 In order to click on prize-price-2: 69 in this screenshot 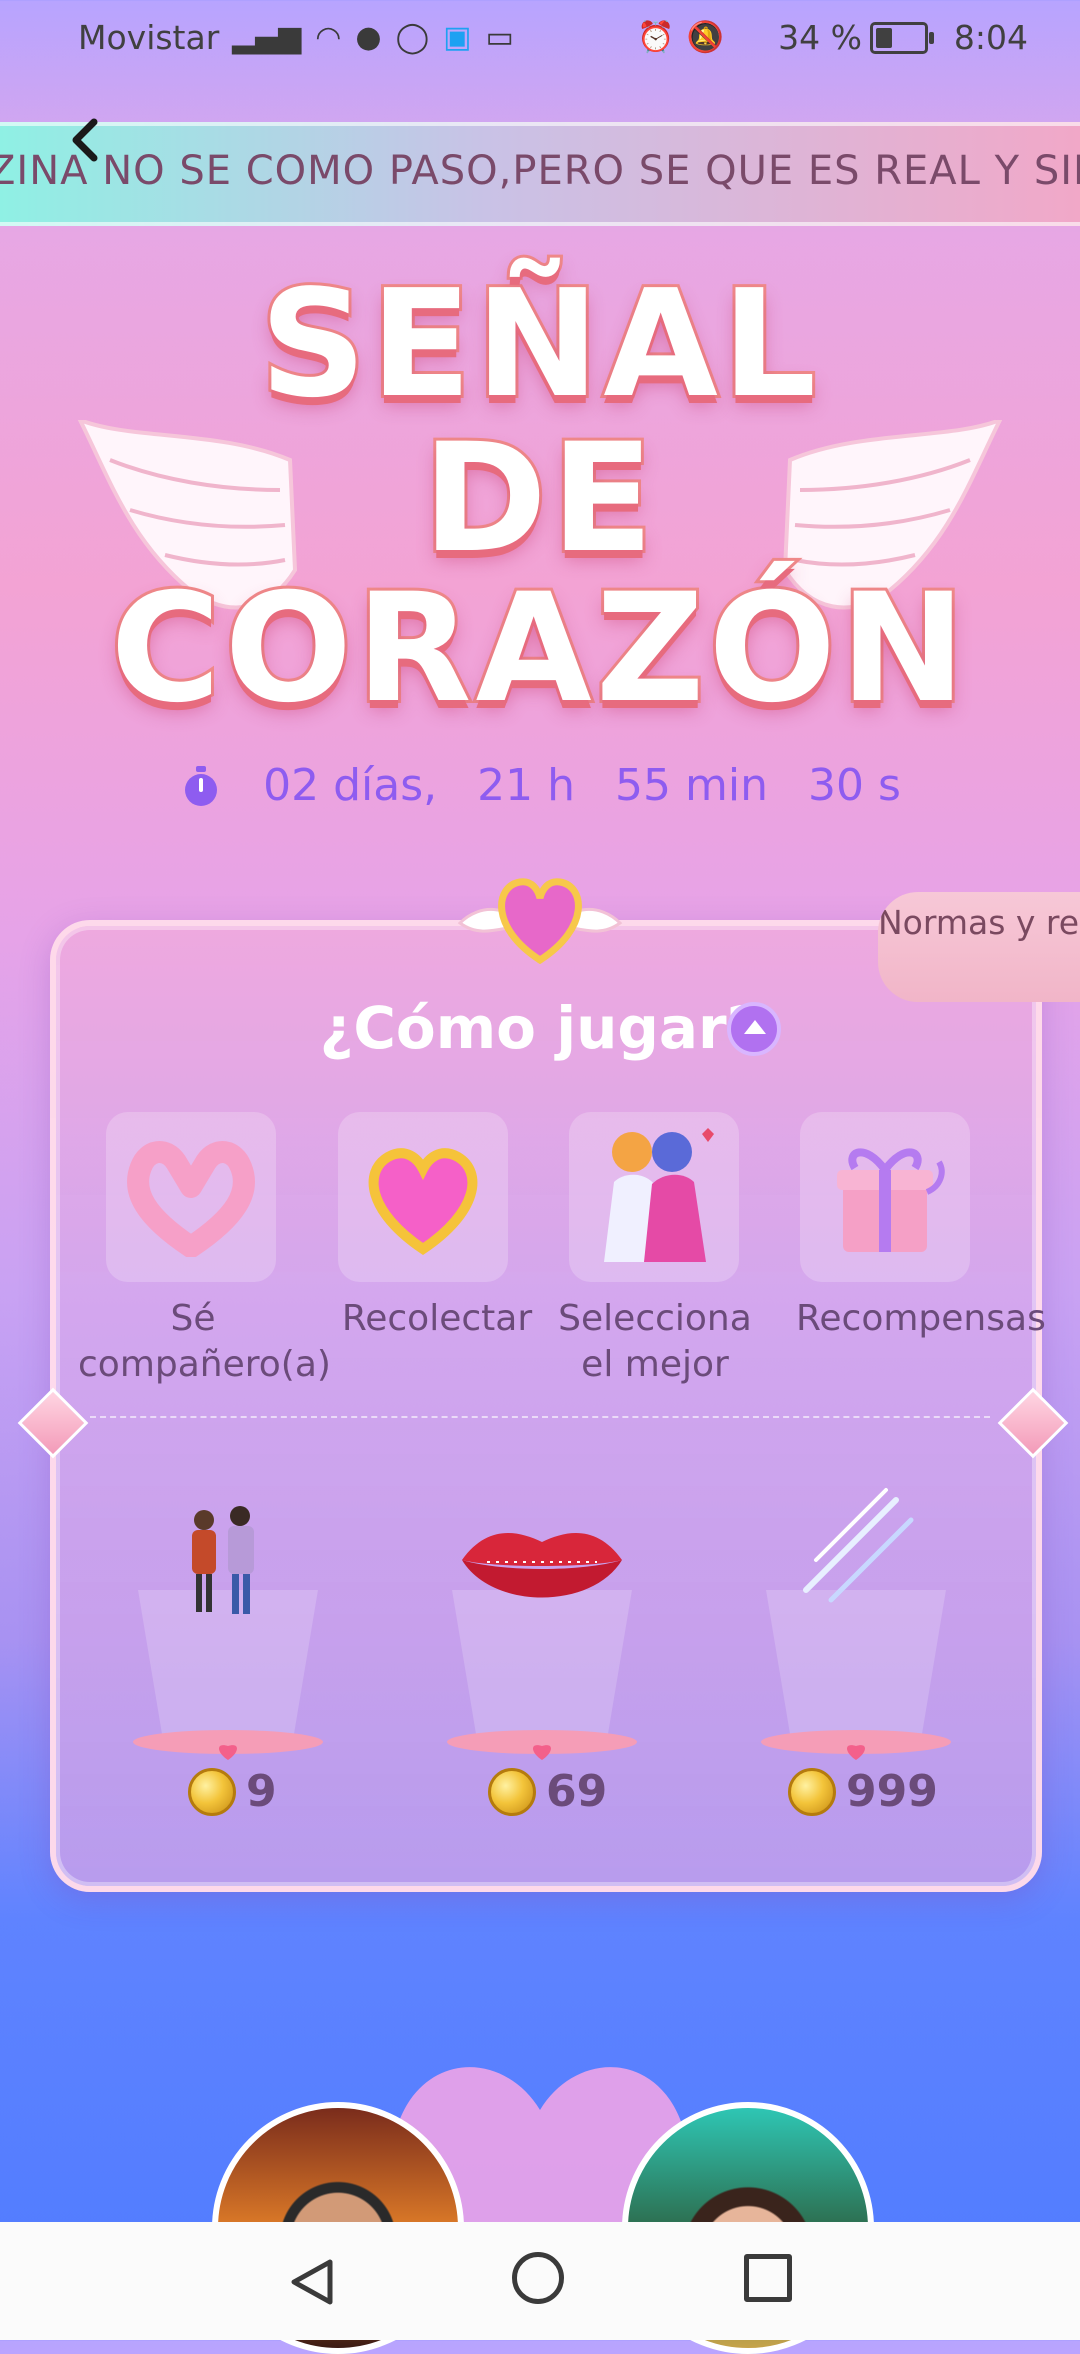, I will do `click(547, 1791)`.